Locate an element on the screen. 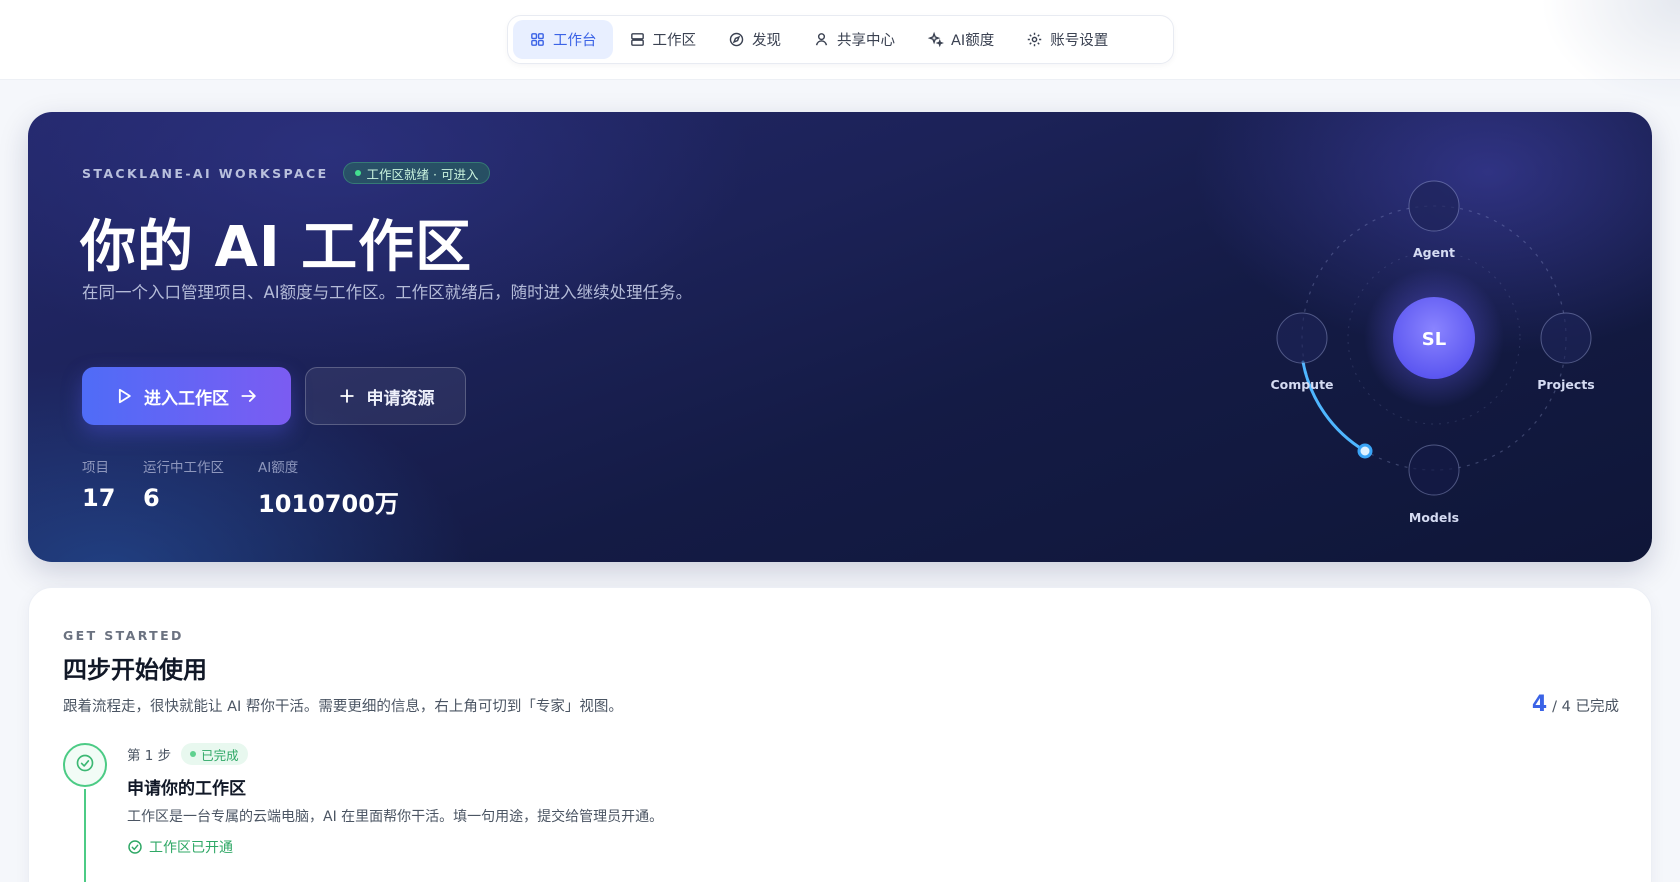 This screenshot has width=1680, height=882. request-resources-button: 申请资源 is located at coordinates (385, 396).